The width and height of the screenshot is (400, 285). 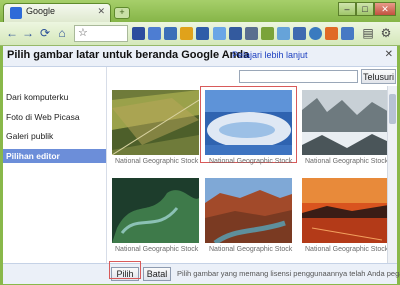 I want to click on page-menu-icon: ▤, so click(x=368, y=33).